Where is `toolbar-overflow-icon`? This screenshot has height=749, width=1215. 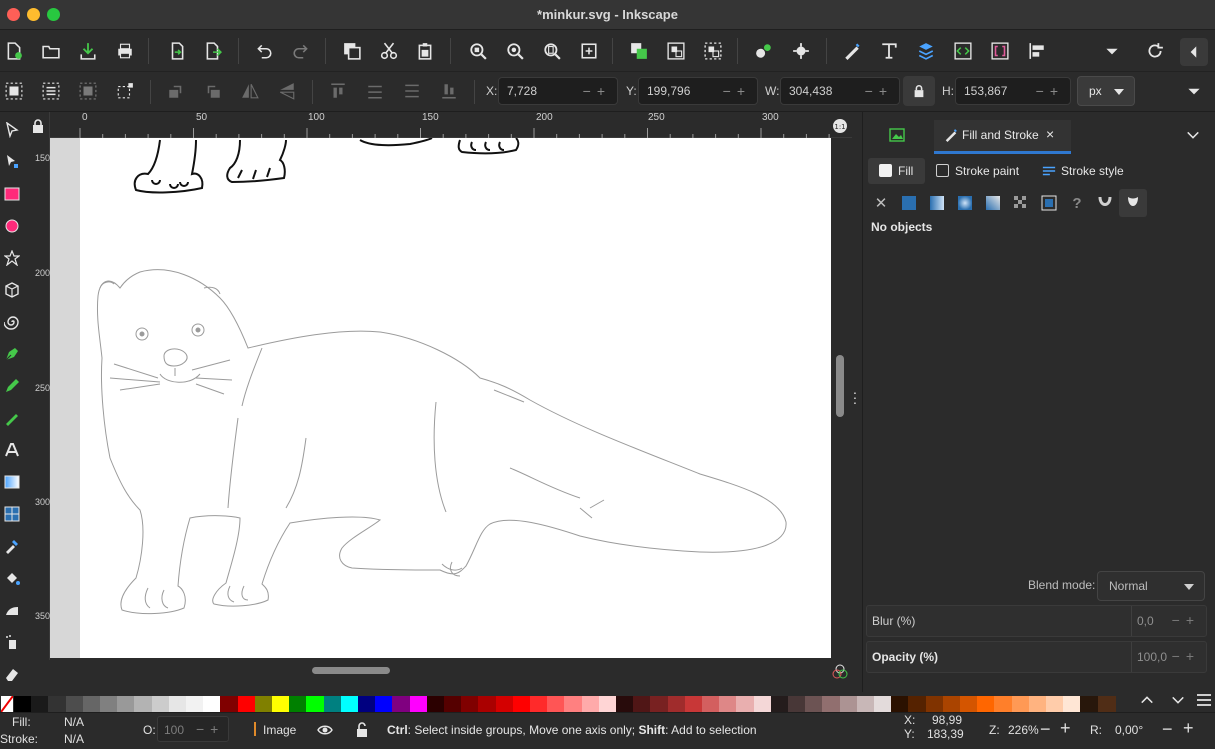 toolbar-overflow-icon is located at coordinates (1194, 91).